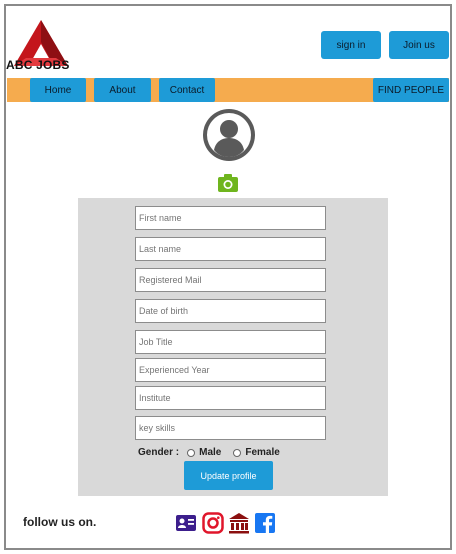 This screenshot has width=456, height=554. Describe the element at coordinates (230, 398) in the screenshot. I see `institute-field` at that location.